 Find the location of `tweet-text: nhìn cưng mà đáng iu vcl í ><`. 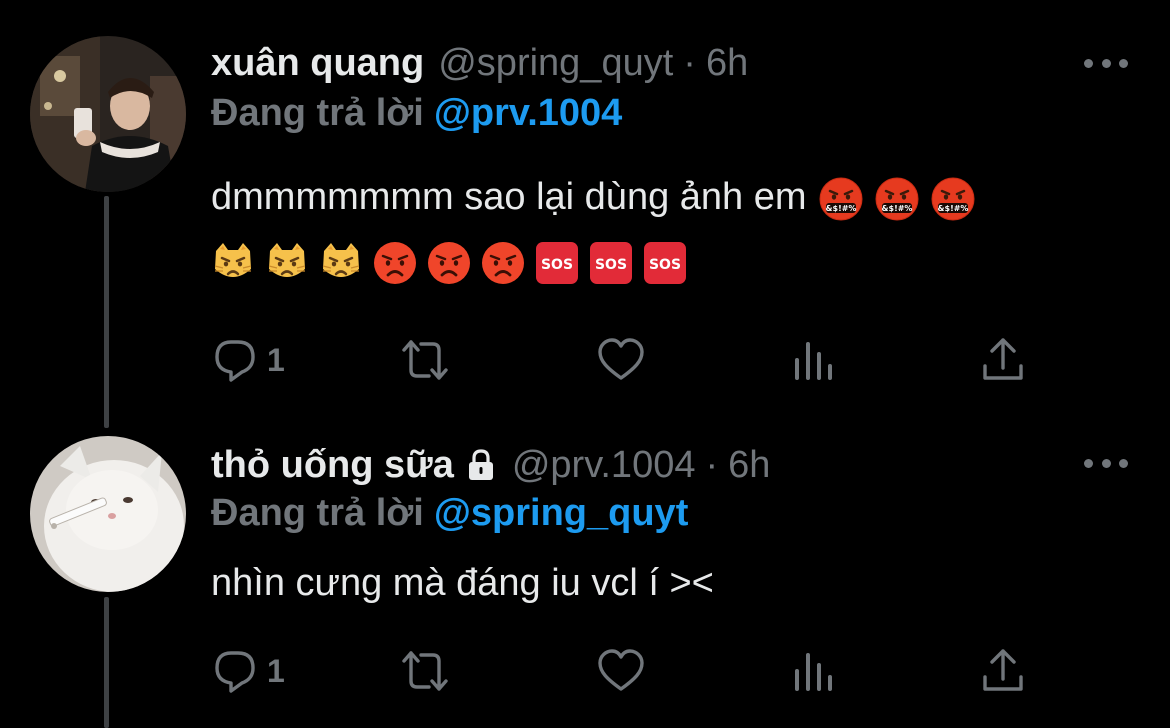

tweet-text: nhìn cưng mà đáng iu vcl í >< is located at coordinates (462, 583).